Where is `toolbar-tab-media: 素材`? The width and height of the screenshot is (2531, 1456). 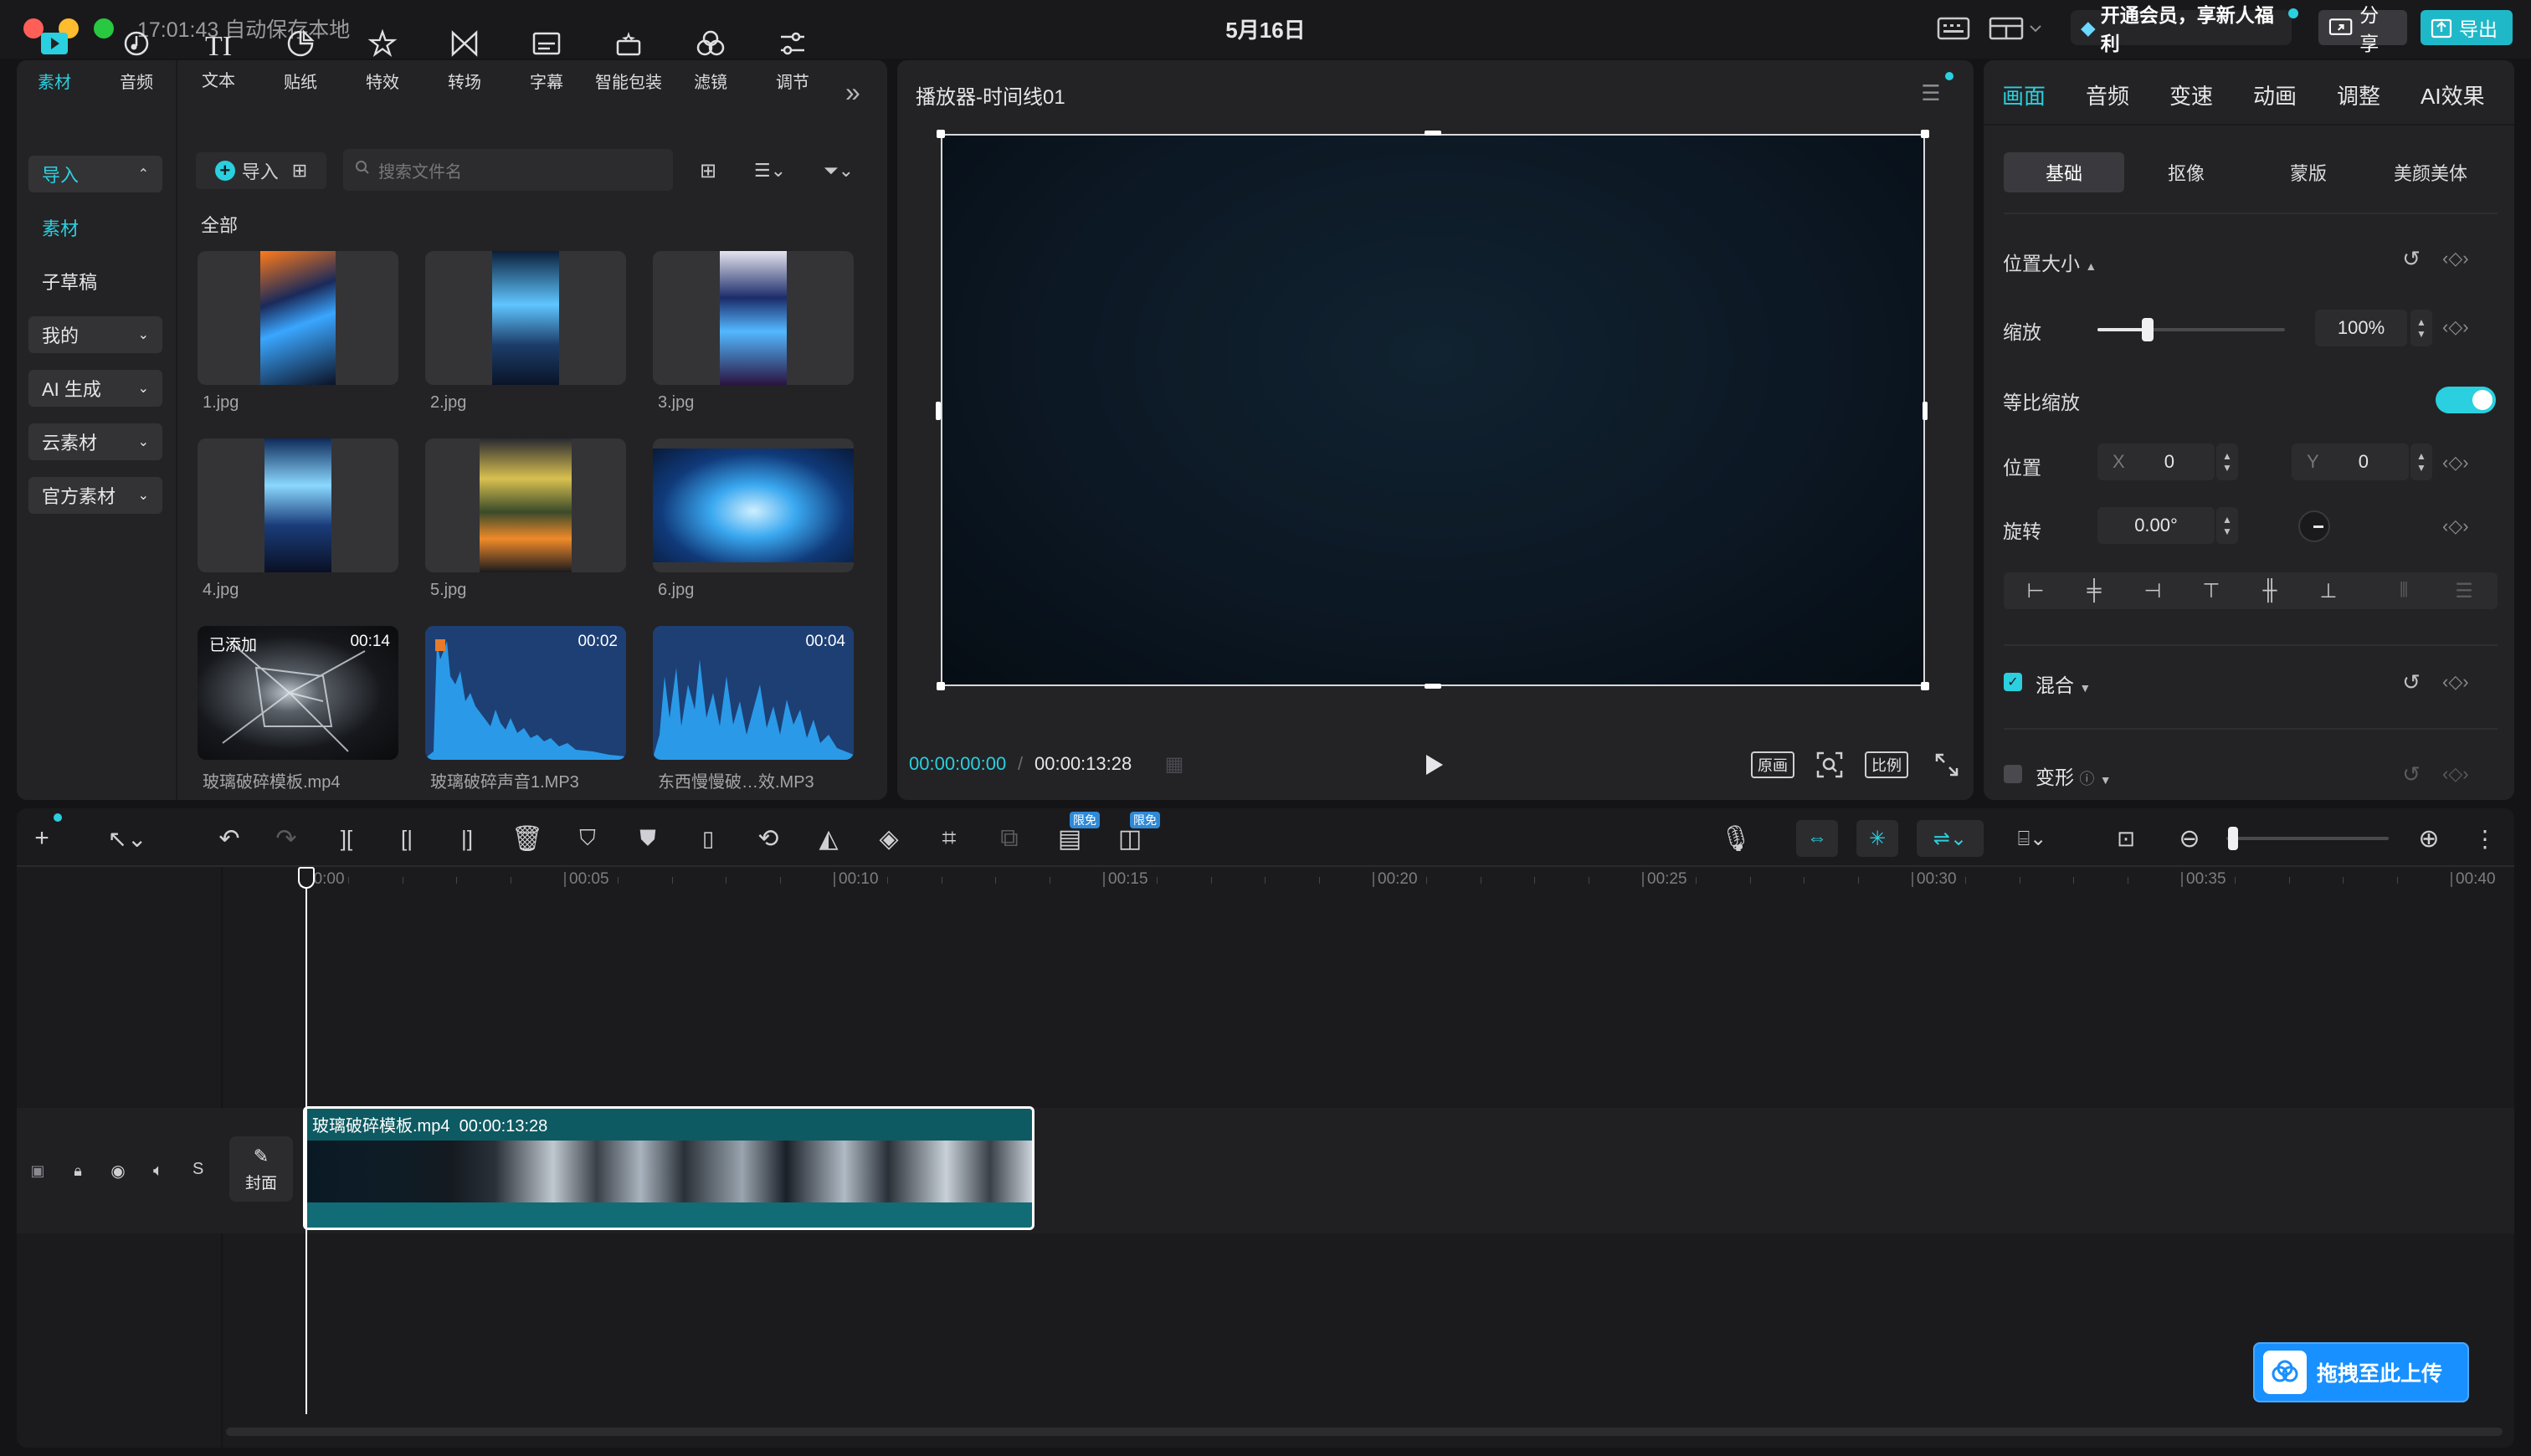 toolbar-tab-media: 素材 is located at coordinates (54, 61).